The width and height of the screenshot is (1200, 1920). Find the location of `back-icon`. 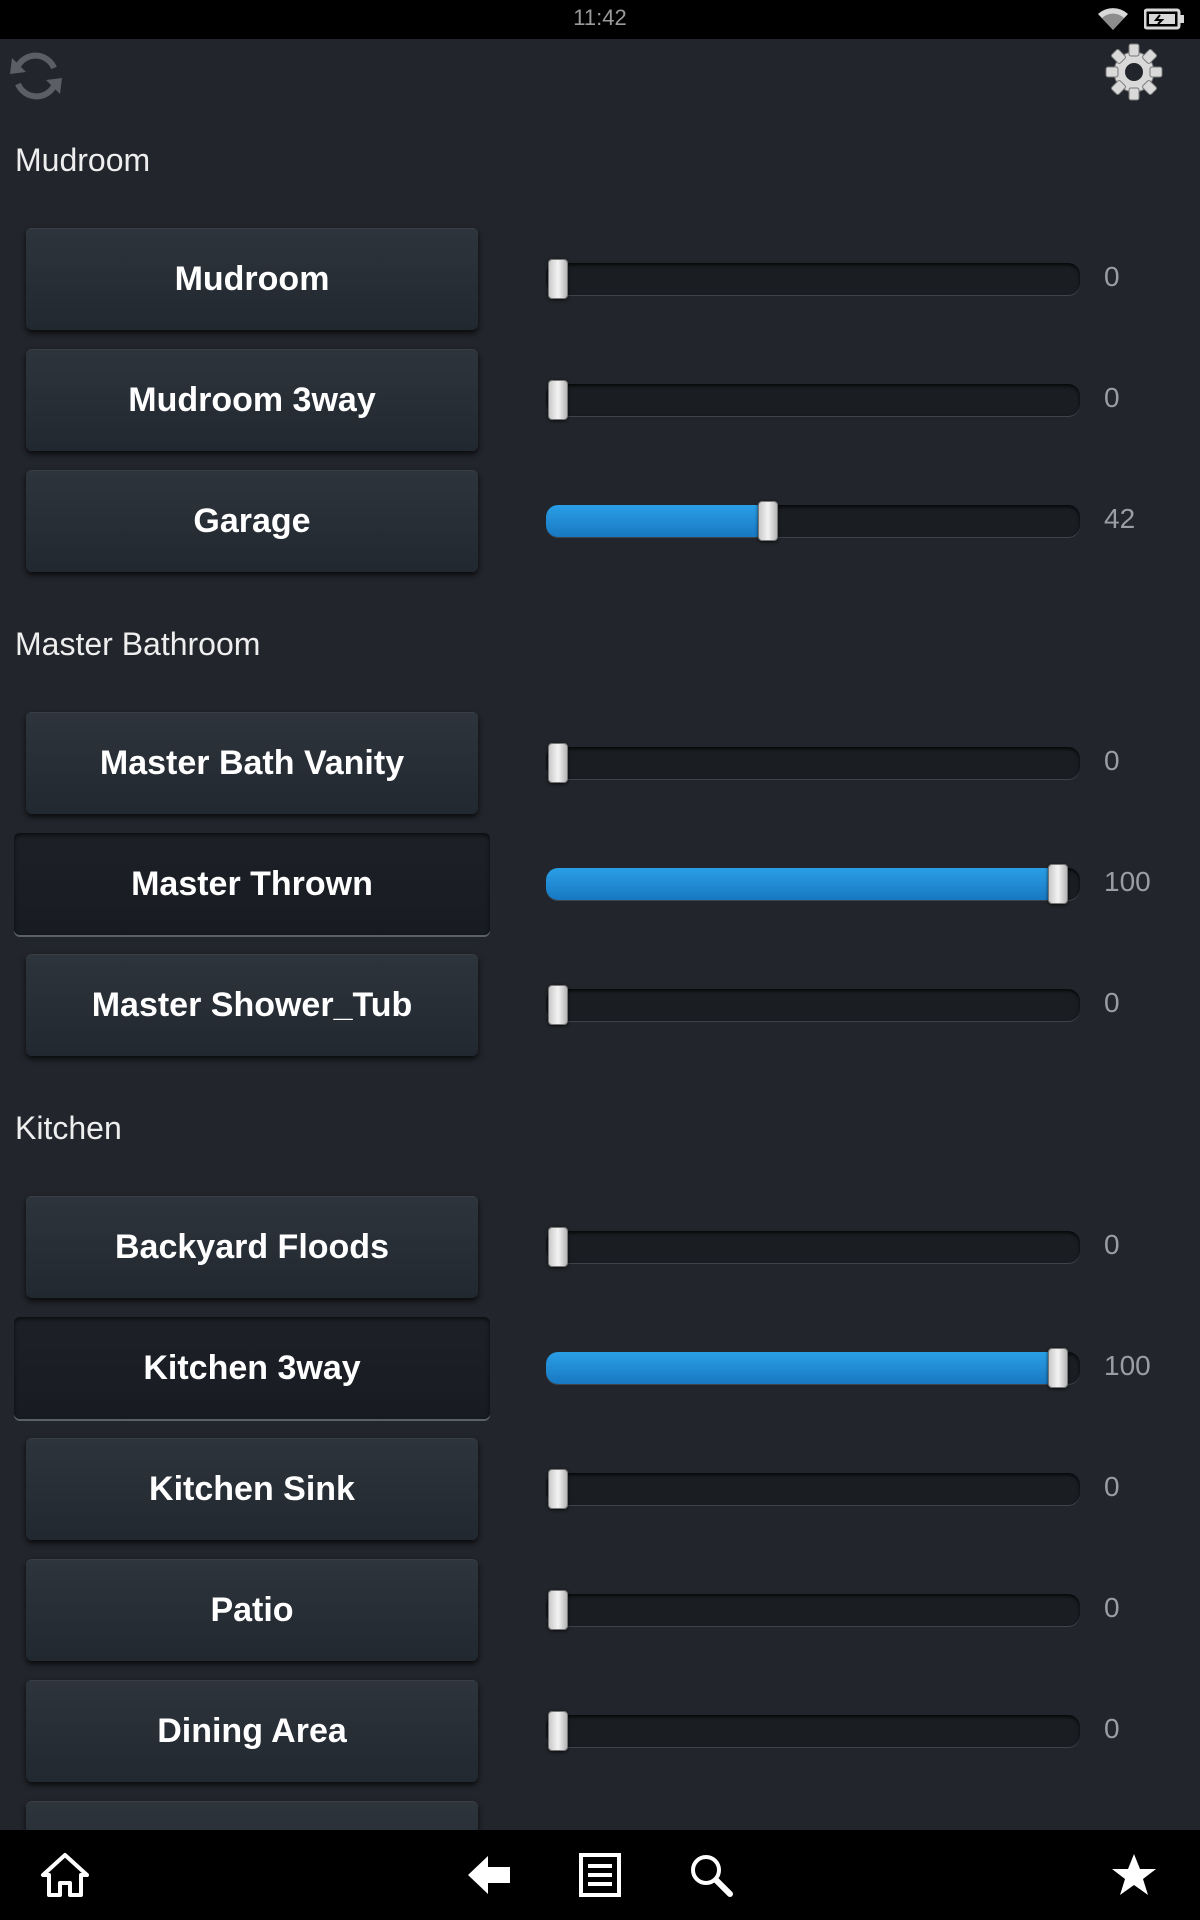

back-icon is located at coordinates (490, 1875).